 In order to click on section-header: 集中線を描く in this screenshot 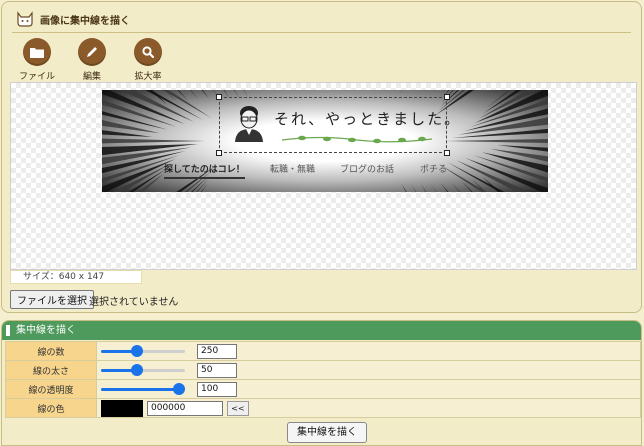, I will do `click(321, 330)`.